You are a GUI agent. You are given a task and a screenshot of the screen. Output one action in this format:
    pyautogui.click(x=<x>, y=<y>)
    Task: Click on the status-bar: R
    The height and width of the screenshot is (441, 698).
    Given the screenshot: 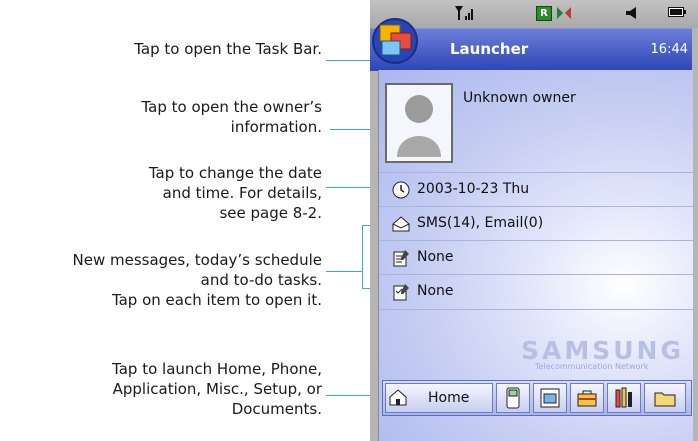 What is the action you would take?
    pyautogui.click(x=534, y=14)
    